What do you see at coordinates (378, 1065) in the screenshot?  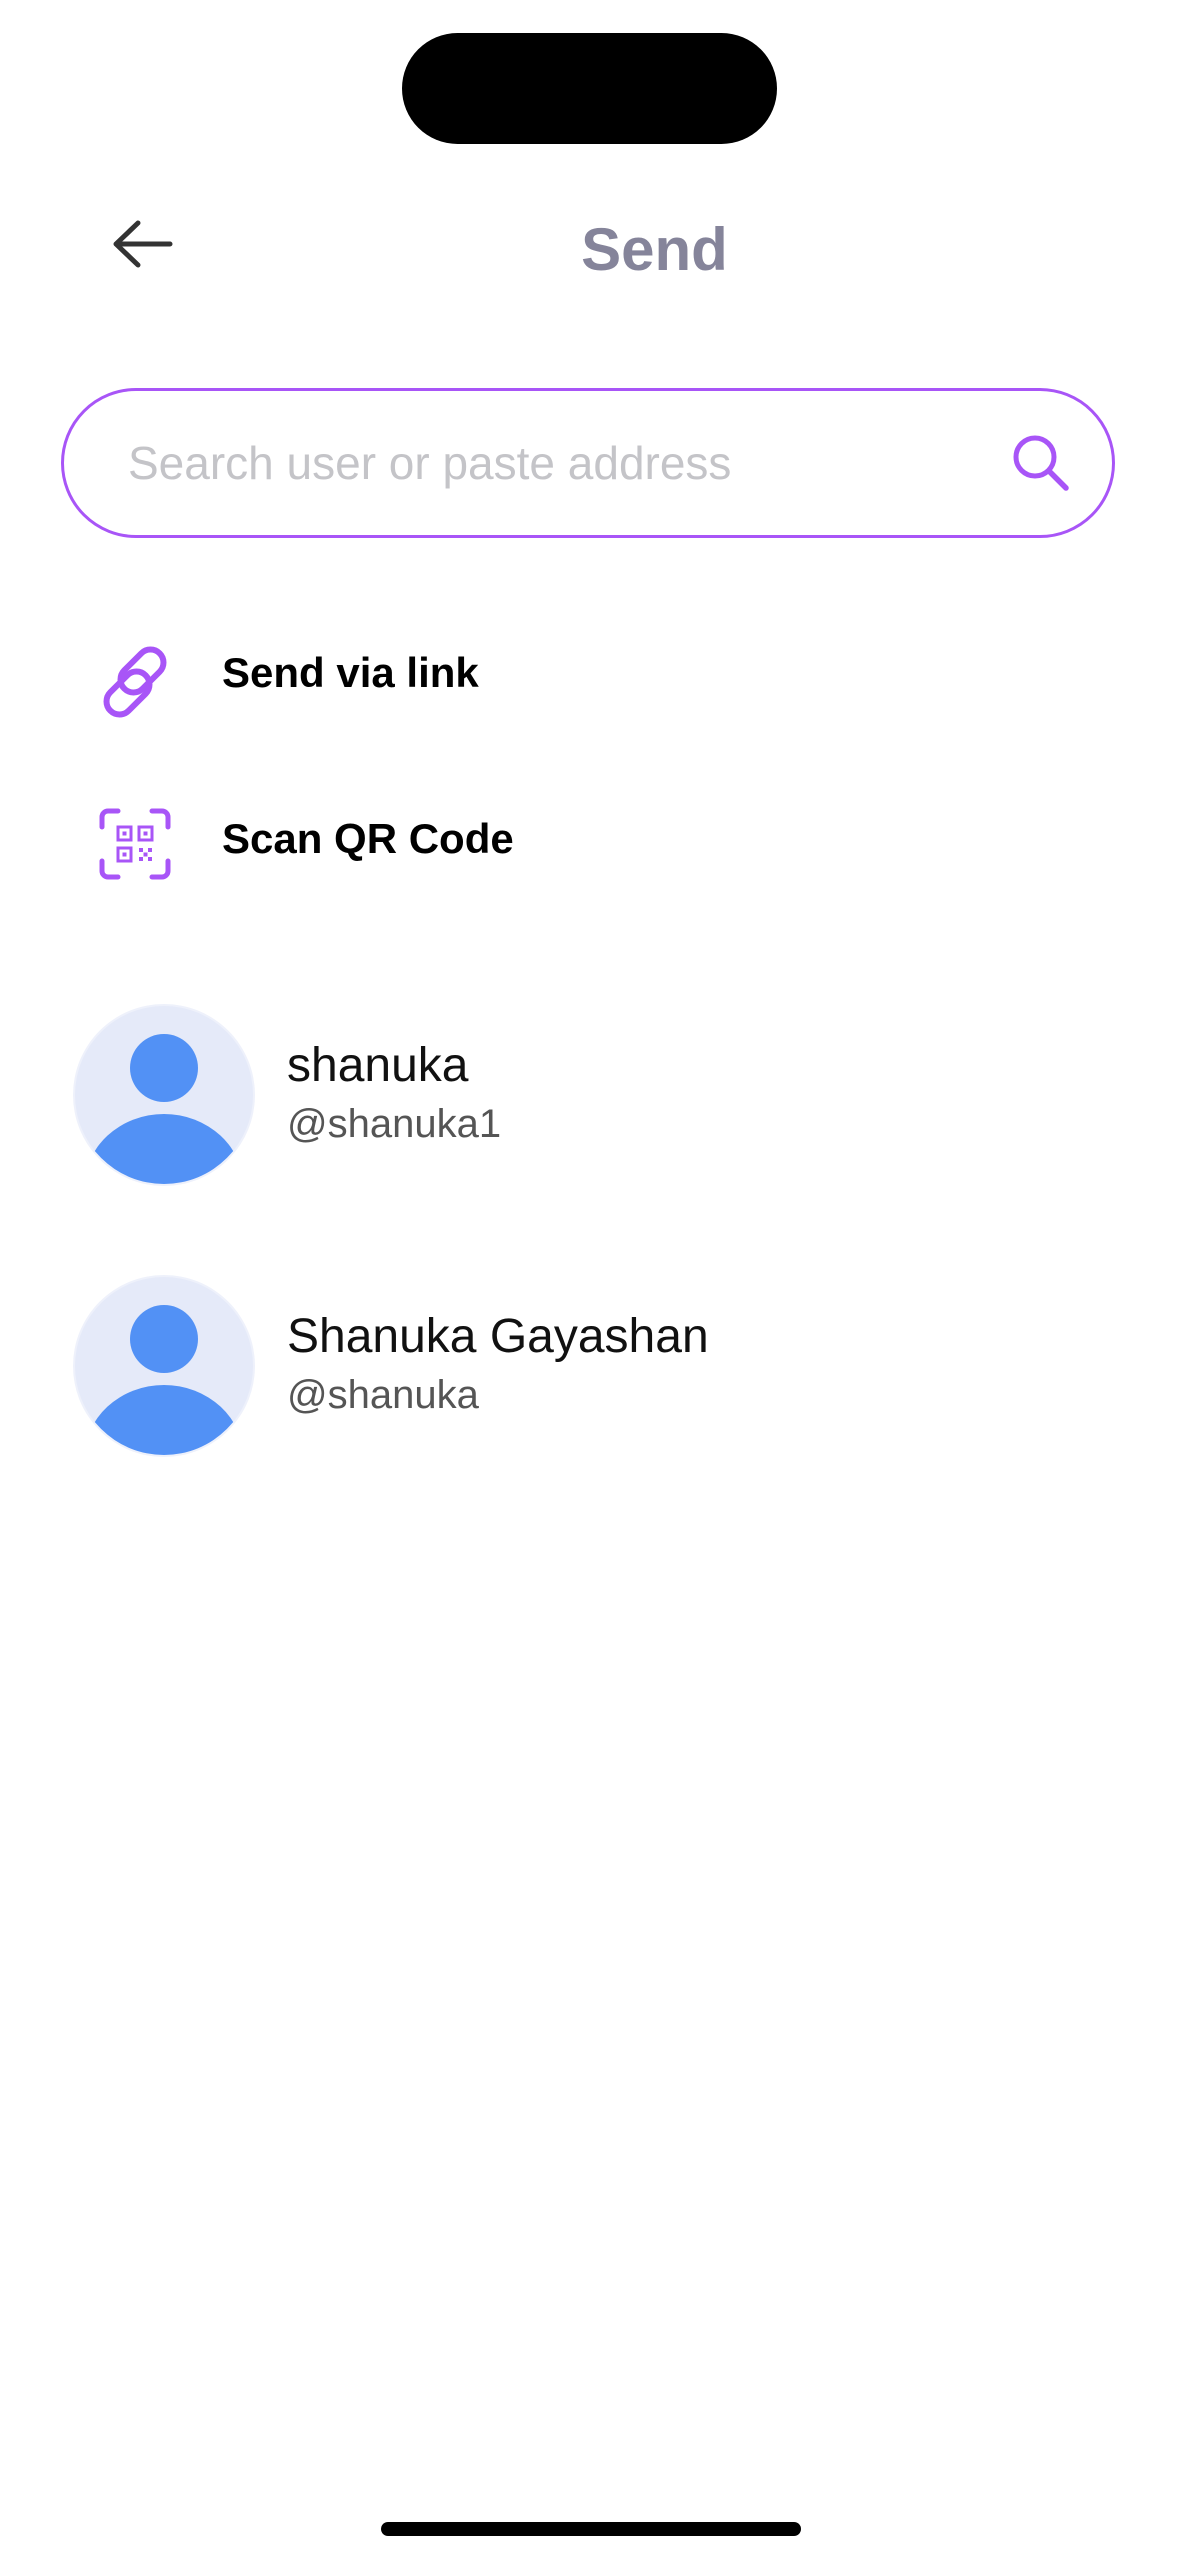 I see `contact-name: shanuka` at bounding box center [378, 1065].